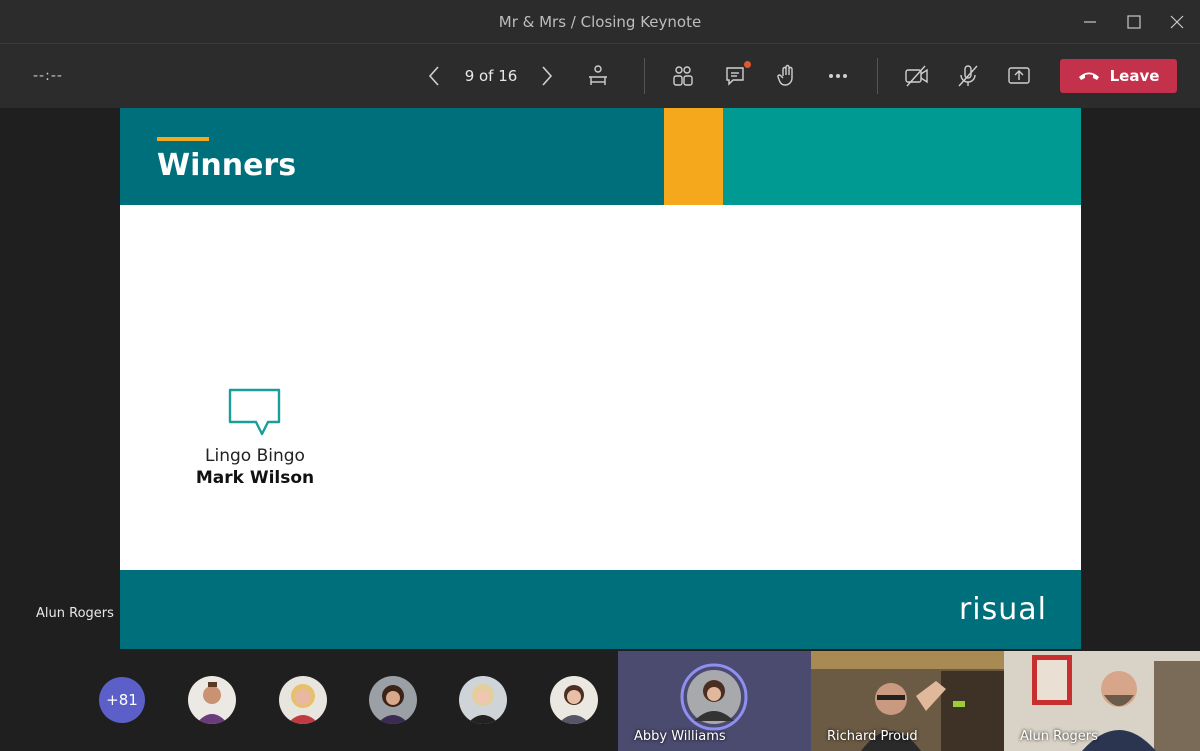 The image size is (1200, 751). I want to click on camera-toggle-button, so click(917, 76).